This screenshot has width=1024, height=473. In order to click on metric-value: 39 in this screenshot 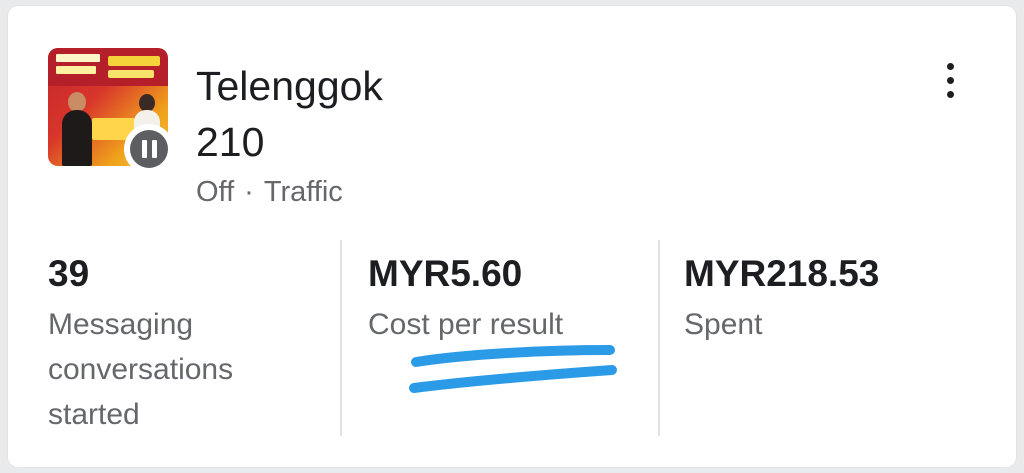, I will do `click(69, 273)`.